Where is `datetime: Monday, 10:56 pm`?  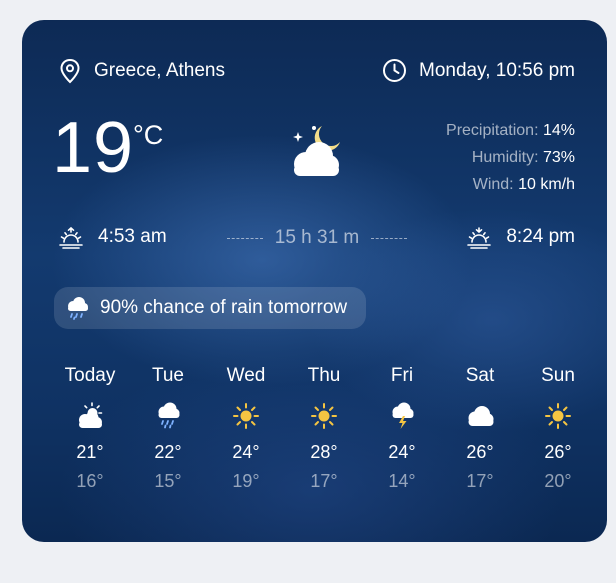 datetime: Monday, 10:56 pm is located at coordinates (478, 70).